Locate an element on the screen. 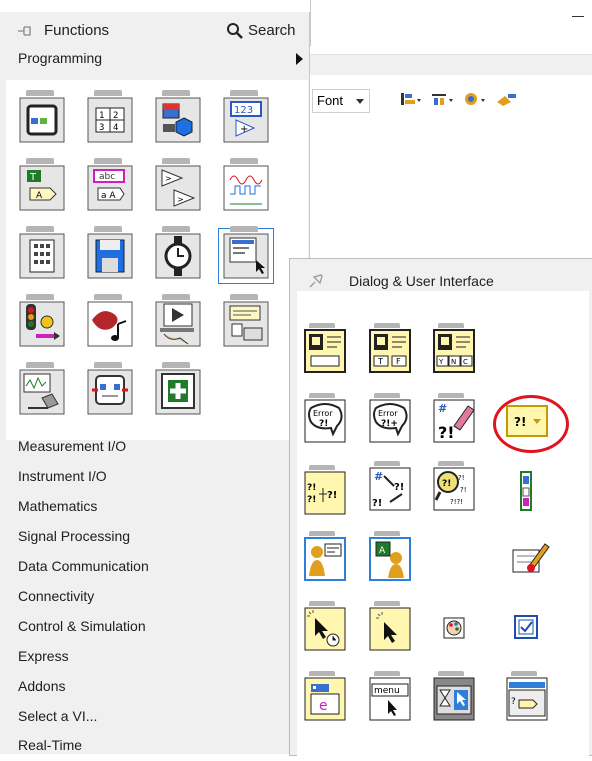 The height and width of the screenshot is (761, 592). string-icon: abc a A is located at coordinates (110, 185).